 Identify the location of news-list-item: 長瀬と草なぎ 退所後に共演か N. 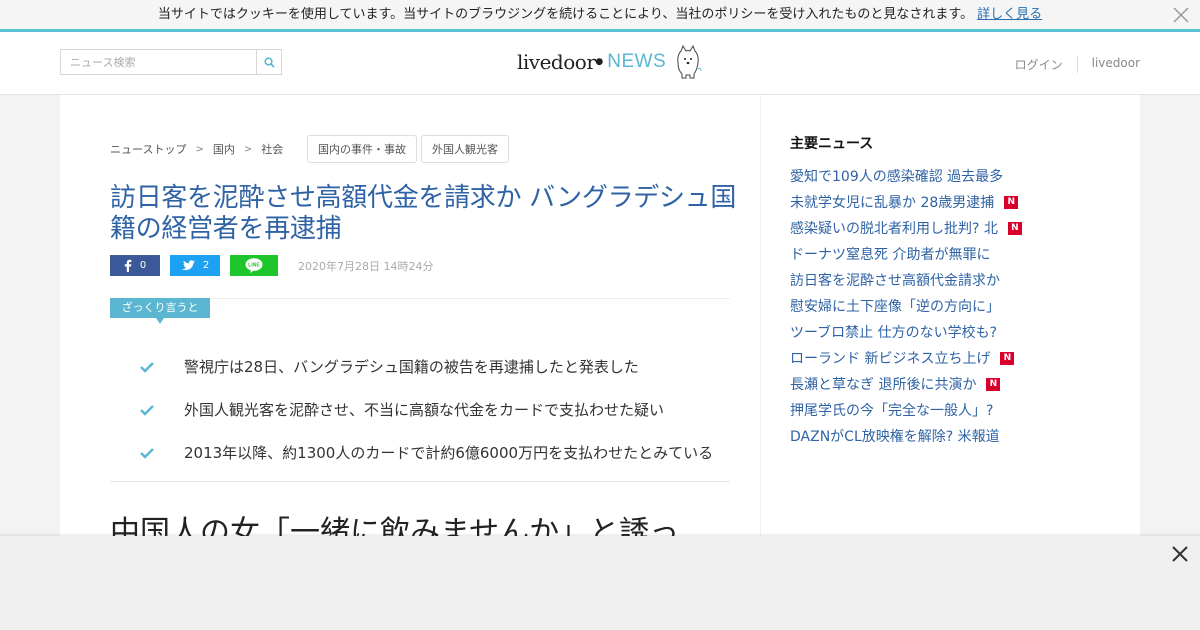
(906, 384).